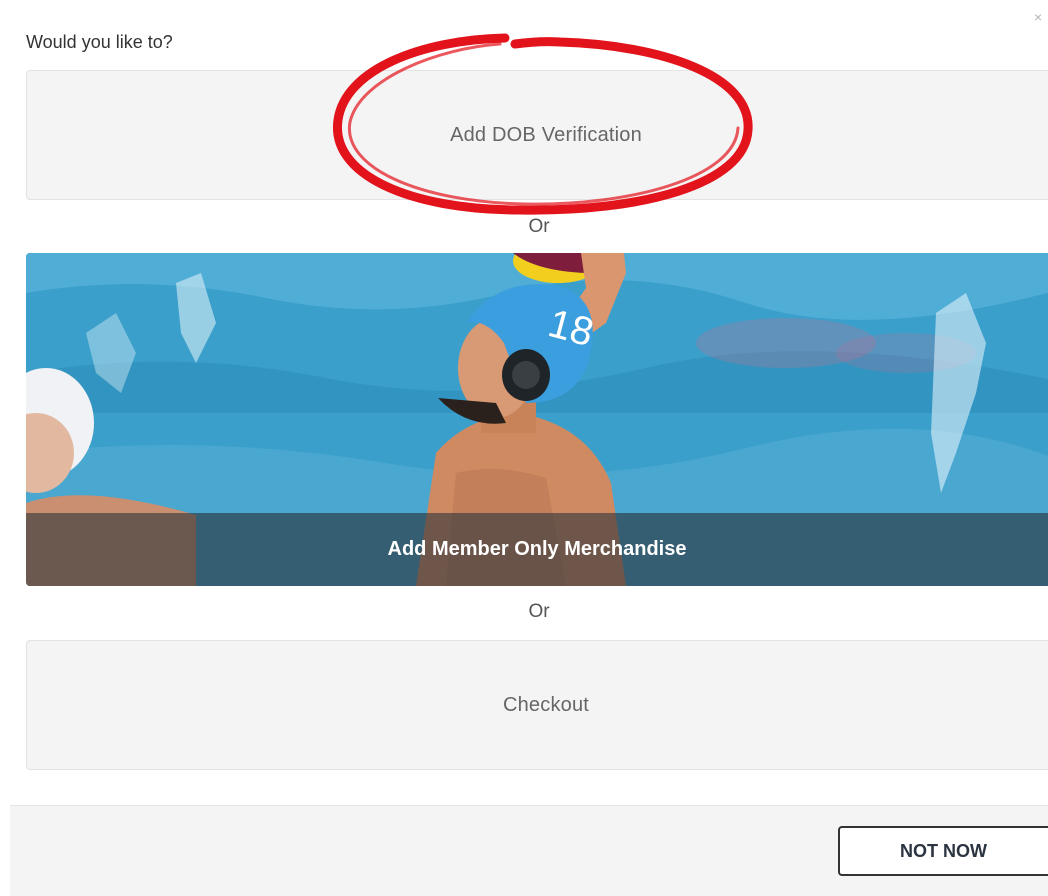 The width and height of the screenshot is (1048, 896). I want to click on dialog-prompt: Would you like to?, so click(99, 42).